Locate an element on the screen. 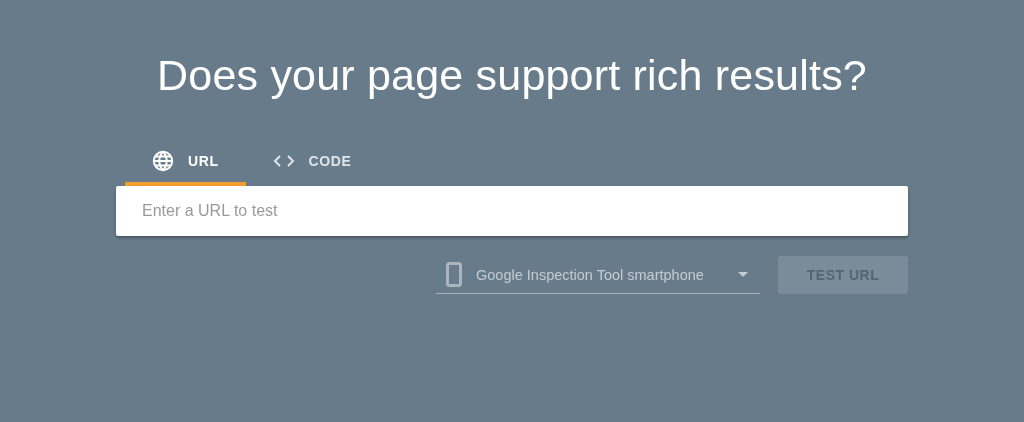  smartphone-icon is located at coordinates (454, 274).